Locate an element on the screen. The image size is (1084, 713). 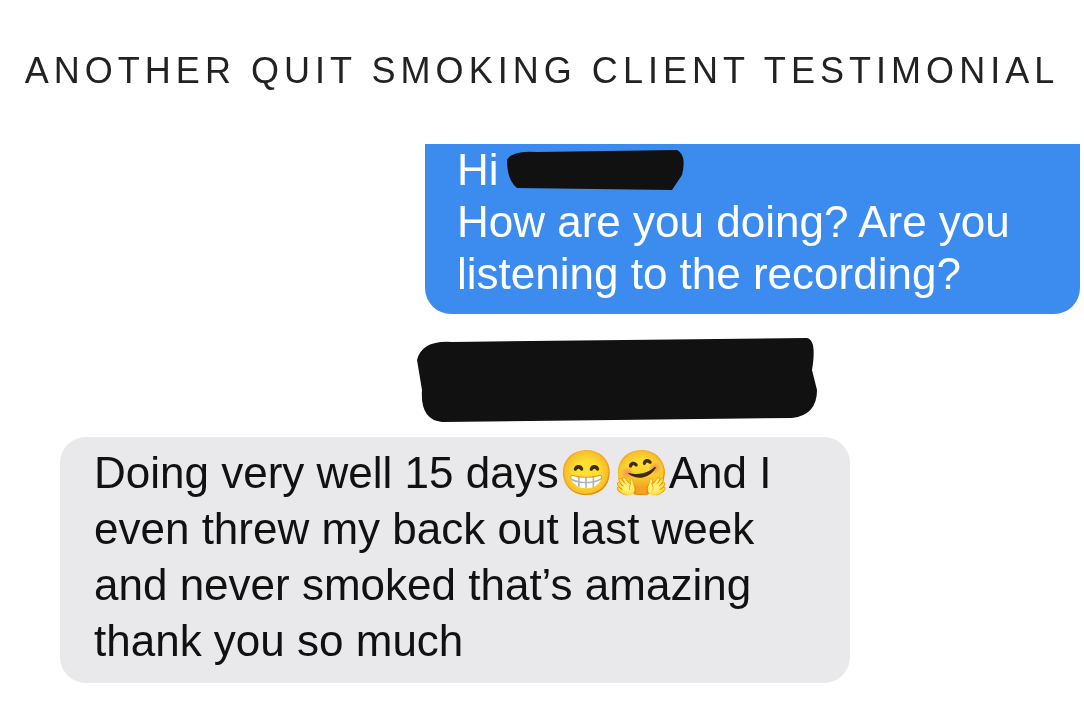
page-title: ANOTHER QUIT SMOKING CLIENT TESTIMONIAL is located at coordinates (542, 71).